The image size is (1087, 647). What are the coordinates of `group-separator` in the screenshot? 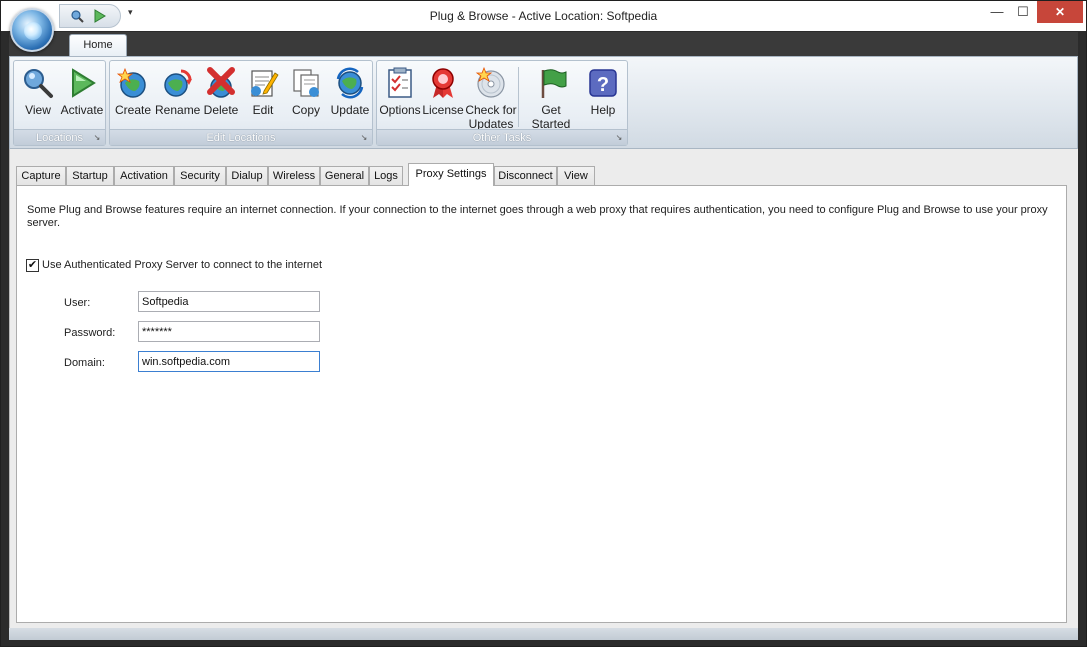 It's located at (518, 97).